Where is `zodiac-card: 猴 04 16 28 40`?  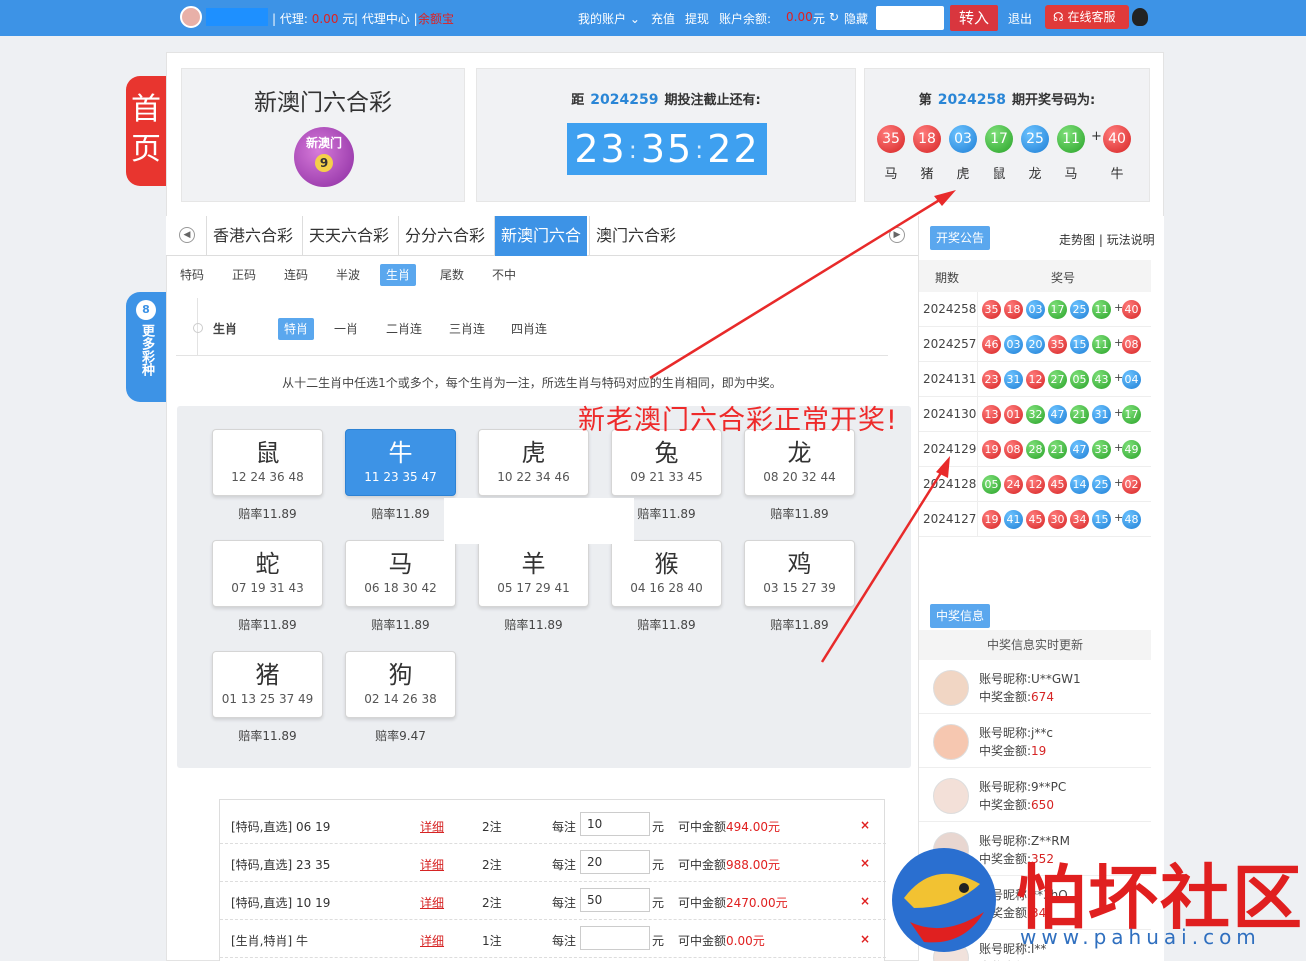
zodiac-card: 猴 04 16 28 40 is located at coordinates (666, 573).